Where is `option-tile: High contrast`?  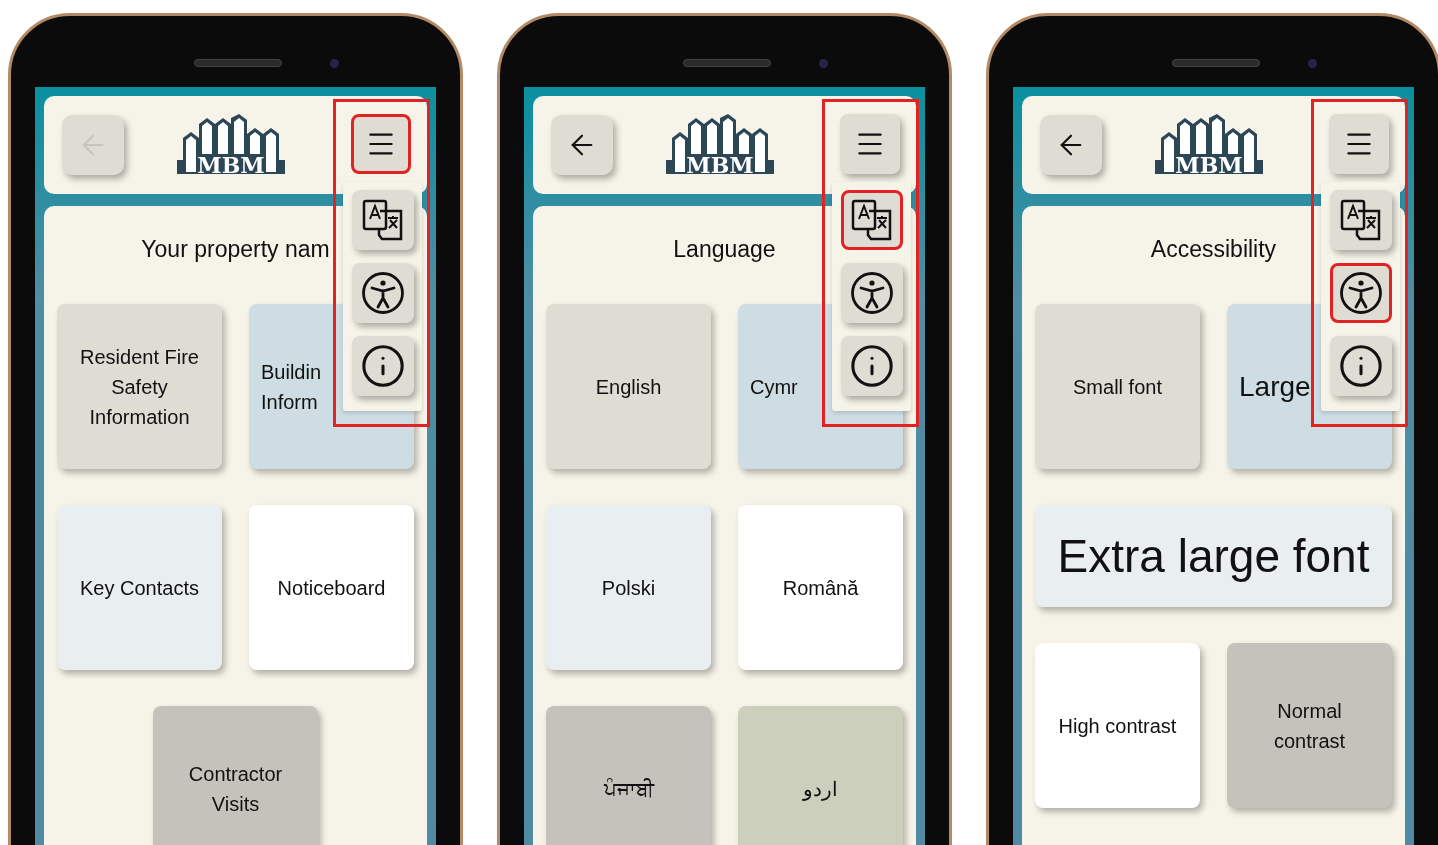 option-tile: High contrast is located at coordinates (1117, 725).